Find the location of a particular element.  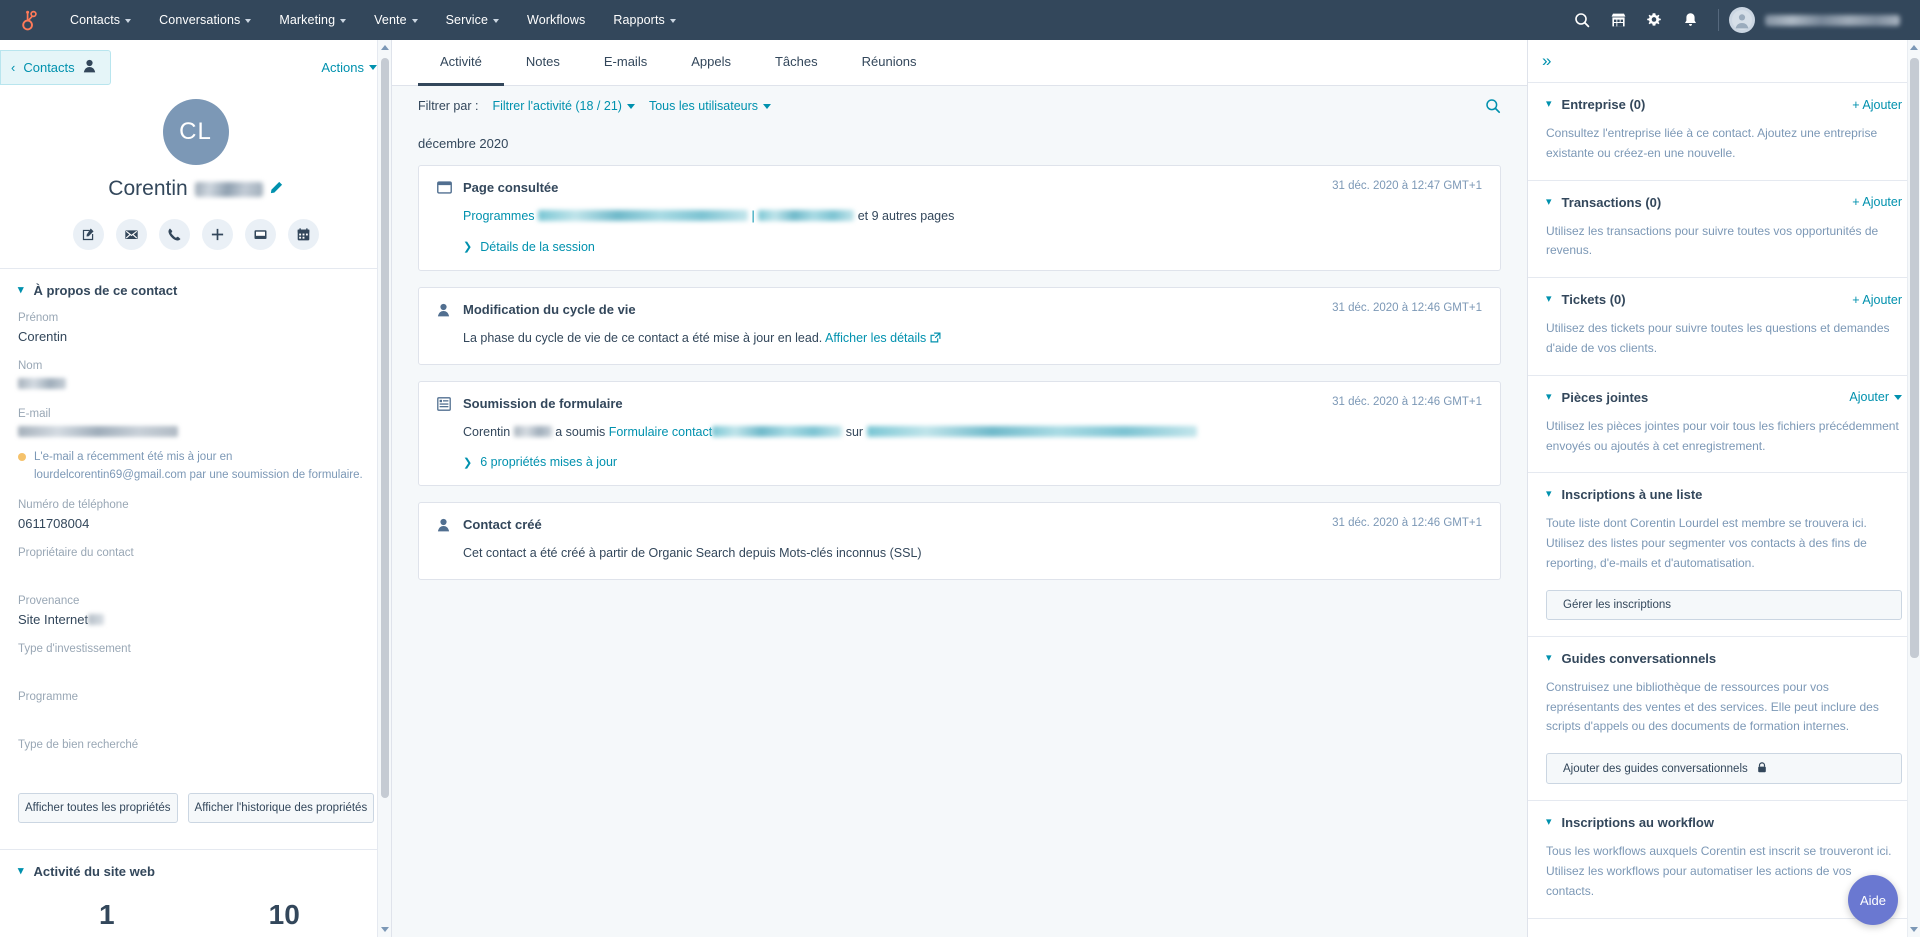

section-header: ▾ Inscriptions au workflow is located at coordinates (1724, 822).